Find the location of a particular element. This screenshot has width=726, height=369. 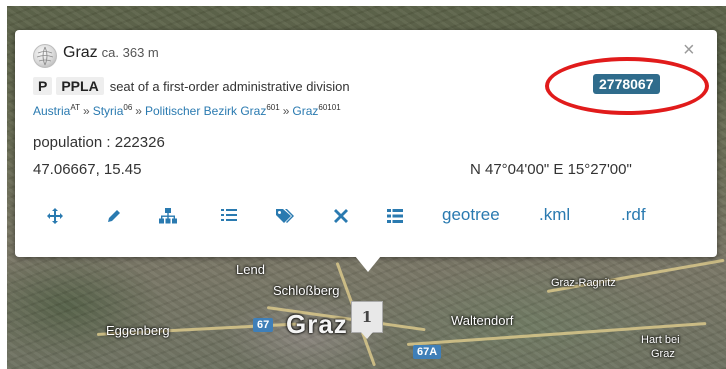

map-label-schlossberg: Schloßberg is located at coordinates (306, 290).